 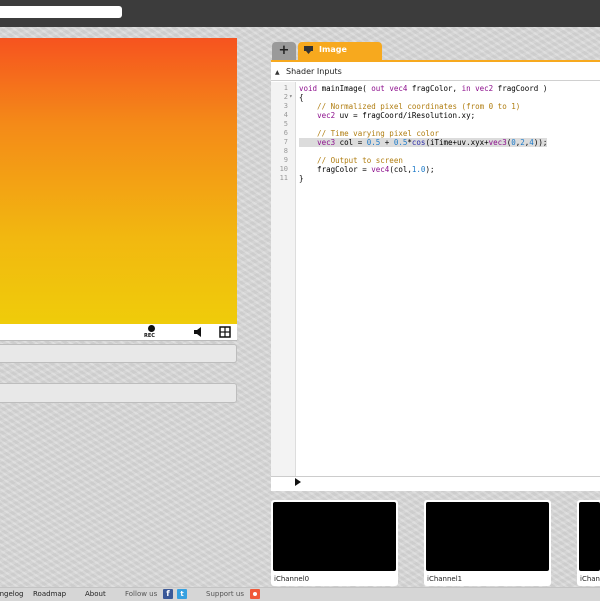 What do you see at coordinates (285, 151) in the screenshot?
I see `line-number: 8` at bounding box center [285, 151].